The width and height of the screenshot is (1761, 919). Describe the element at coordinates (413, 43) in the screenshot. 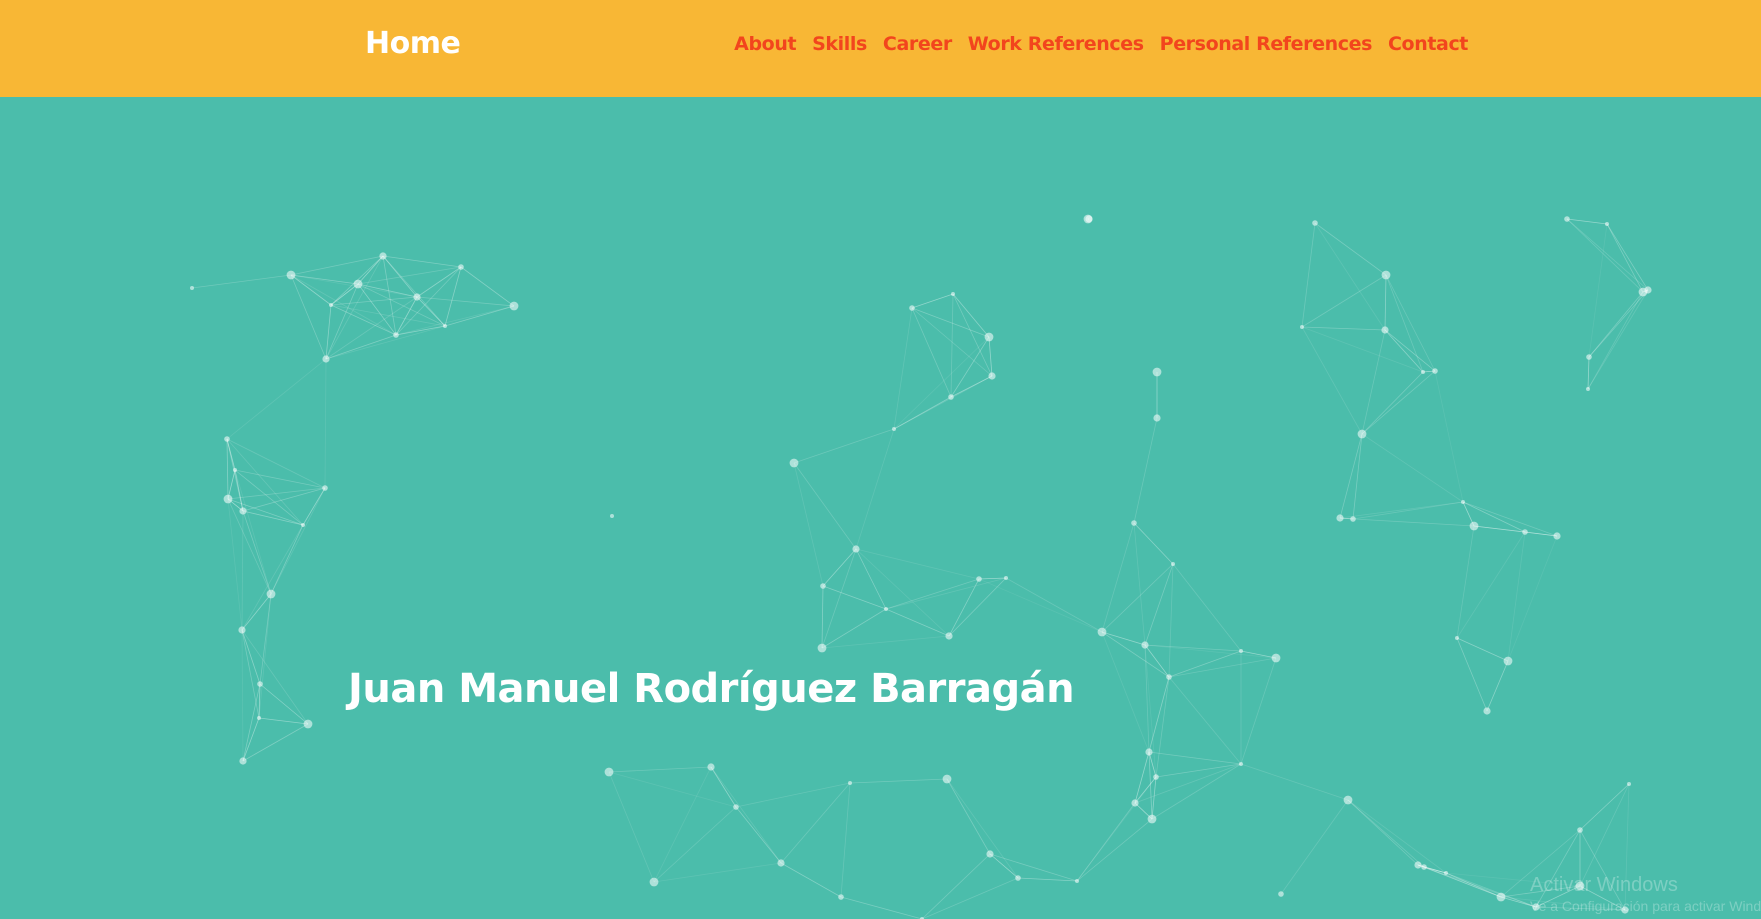

I see `home-link: Home` at that location.